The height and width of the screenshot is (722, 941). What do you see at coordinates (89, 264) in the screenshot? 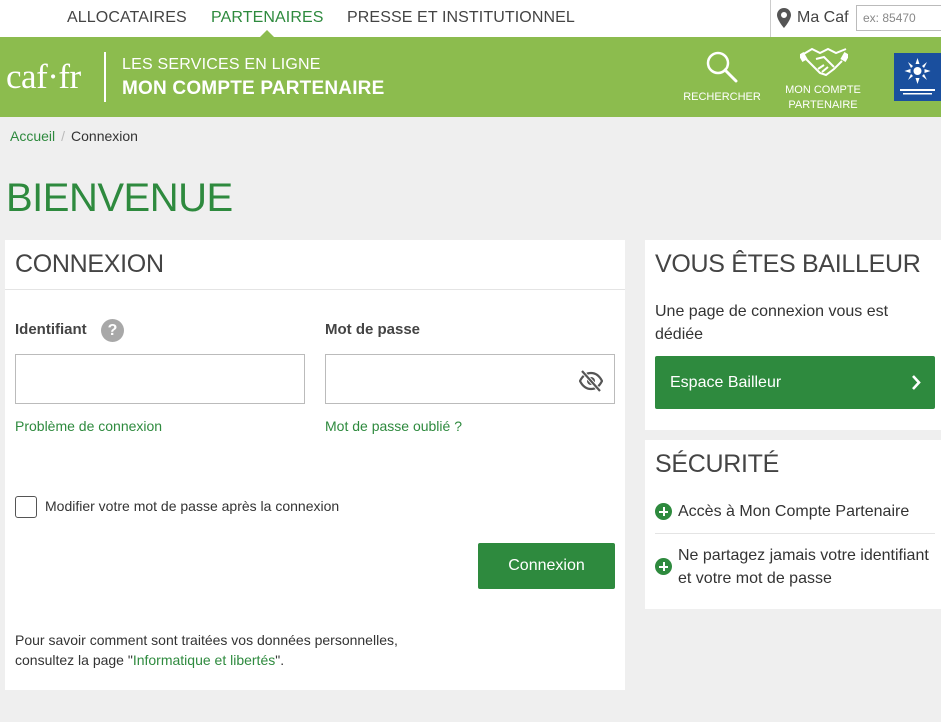
I see `login-title: CONNEXION` at bounding box center [89, 264].